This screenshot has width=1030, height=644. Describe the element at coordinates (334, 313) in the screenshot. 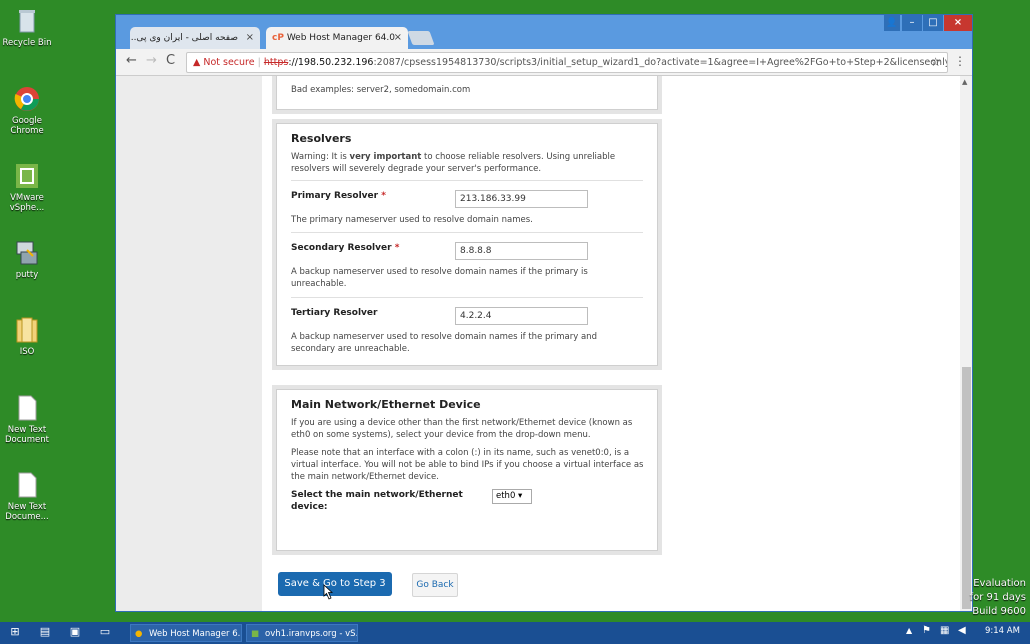

I see `tertiary-resolver-label: Tertiary Resolver` at that location.